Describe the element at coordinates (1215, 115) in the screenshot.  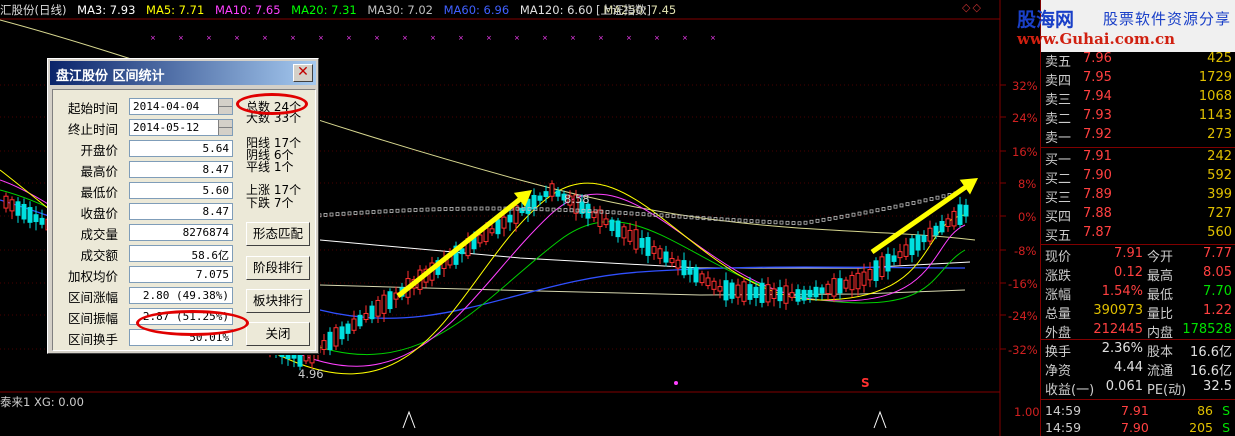
I see `sell-volume: 1143` at that location.